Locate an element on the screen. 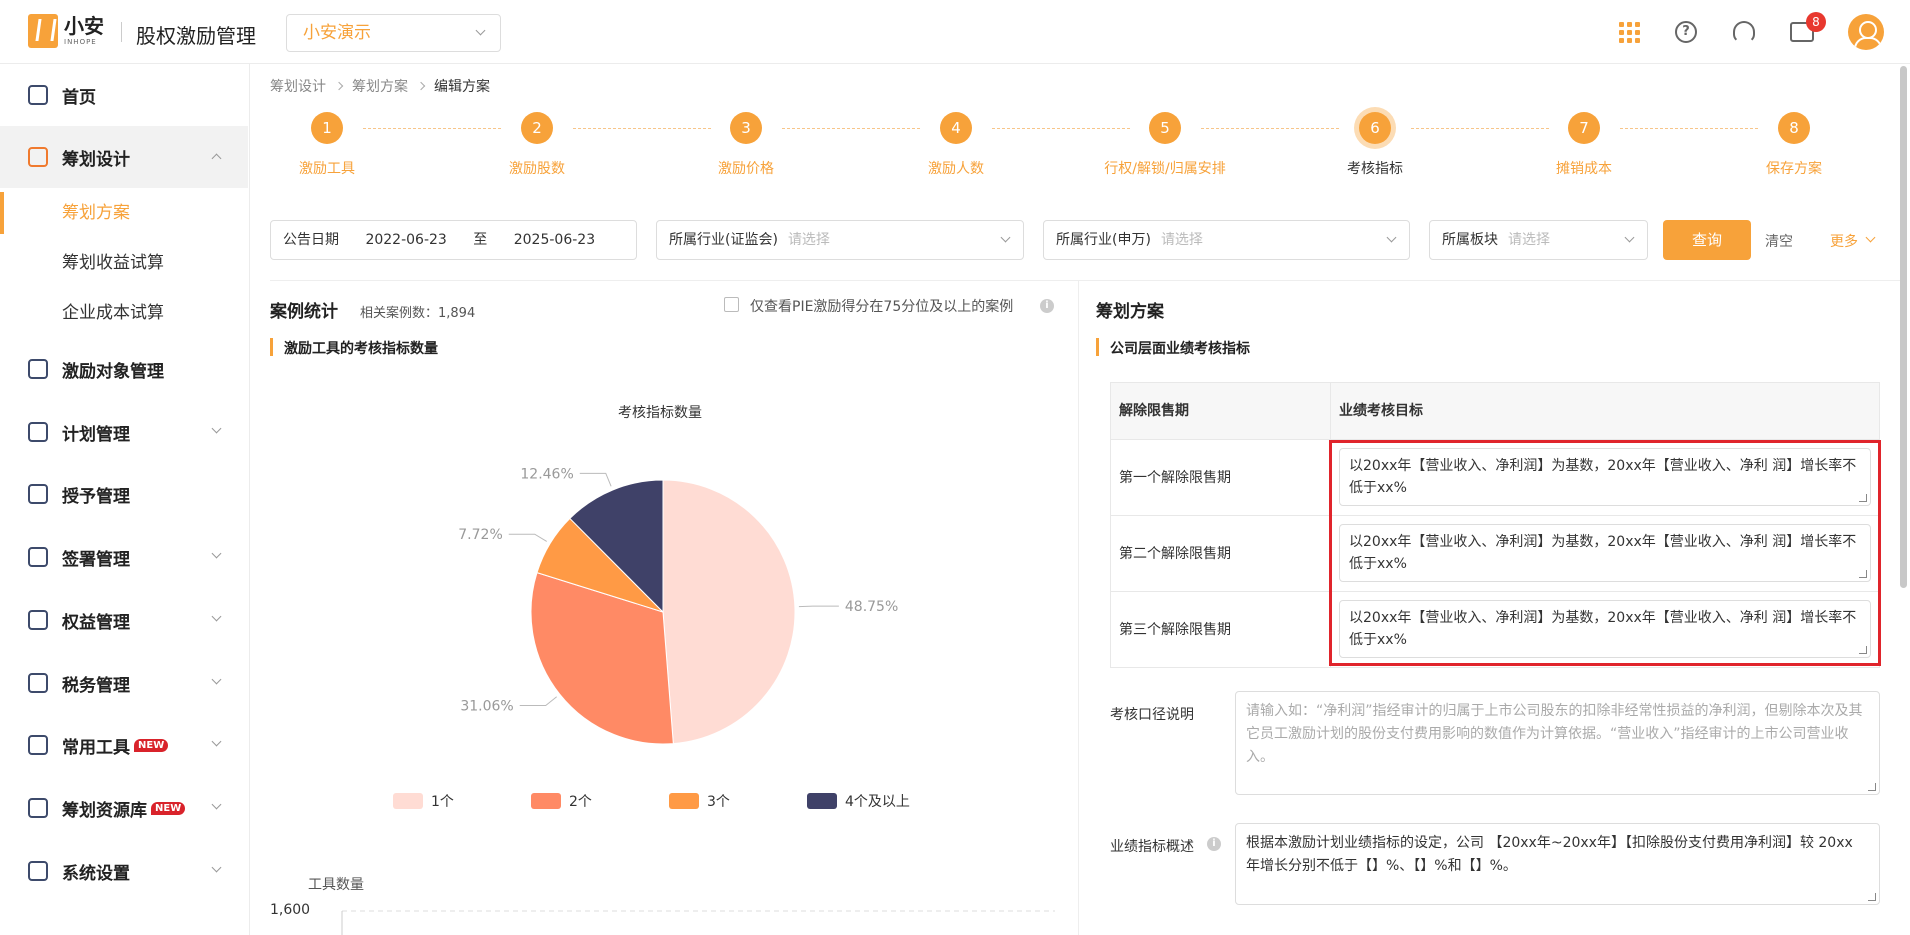 This screenshot has width=1910, height=935. sidebar-item-label: 权益管理 is located at coordinates (96, 622).